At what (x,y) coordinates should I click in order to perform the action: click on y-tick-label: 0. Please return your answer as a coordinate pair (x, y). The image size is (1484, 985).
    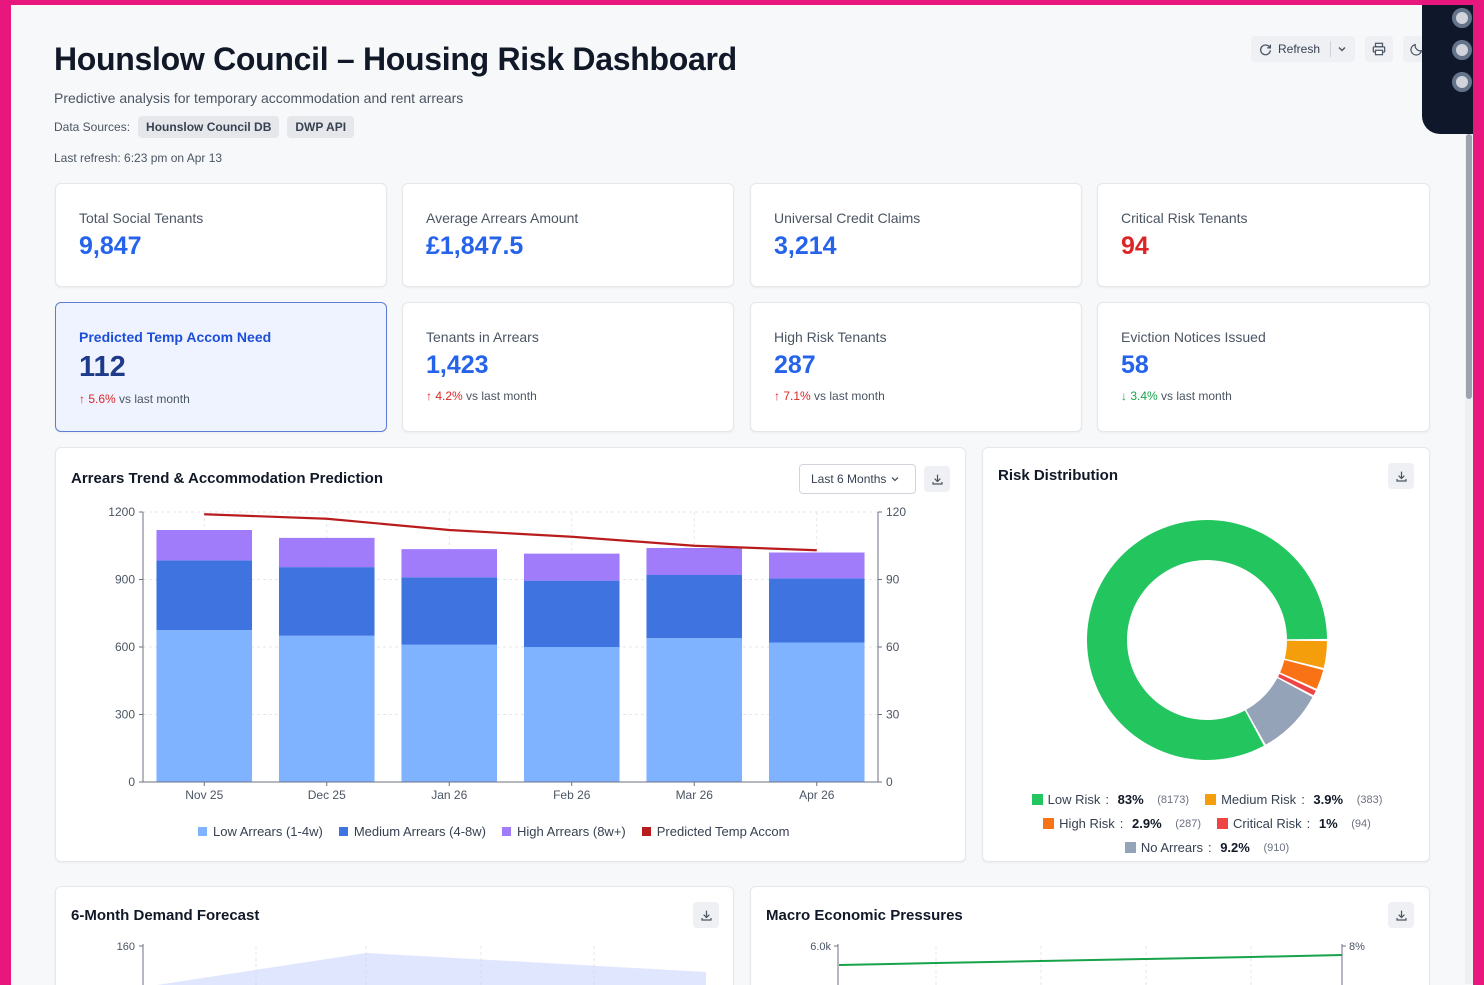
    Looking at the image, I should click on (131, 782).